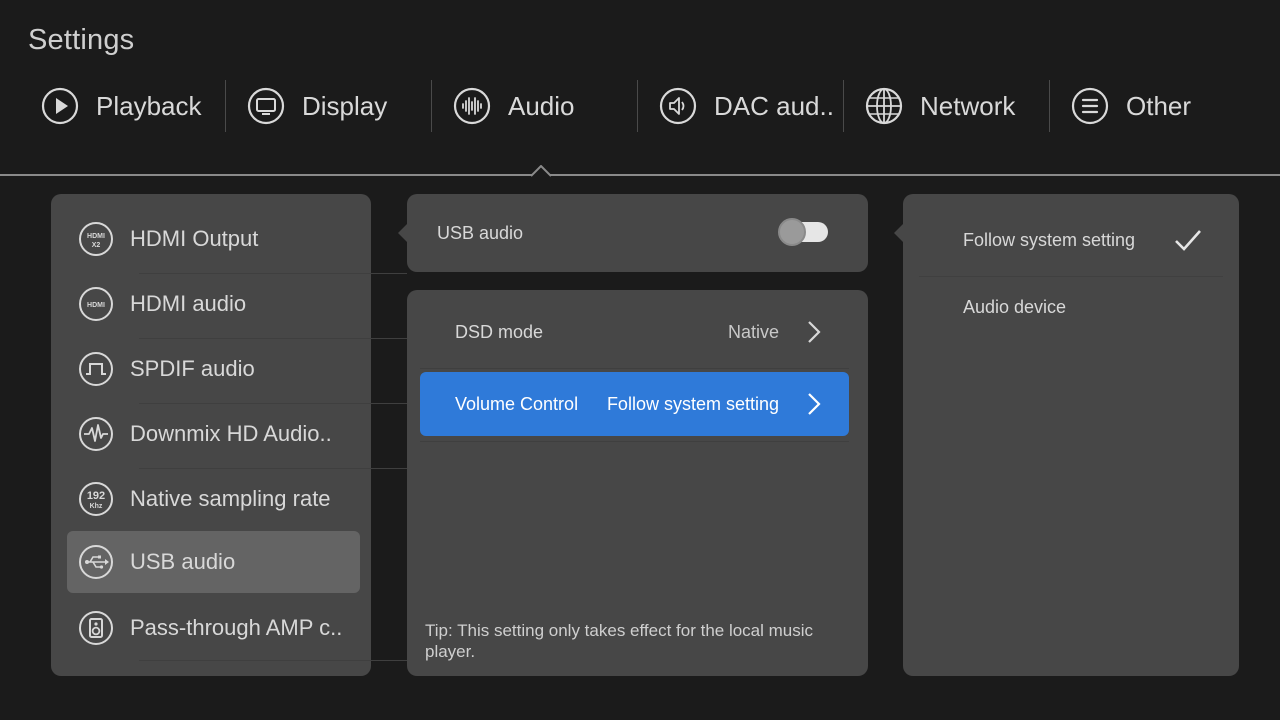 Image resolution: width=1280 pixels, height=720 pixels. I want to click on sidebar-item-label: HDMI audio, so click(188, 303).